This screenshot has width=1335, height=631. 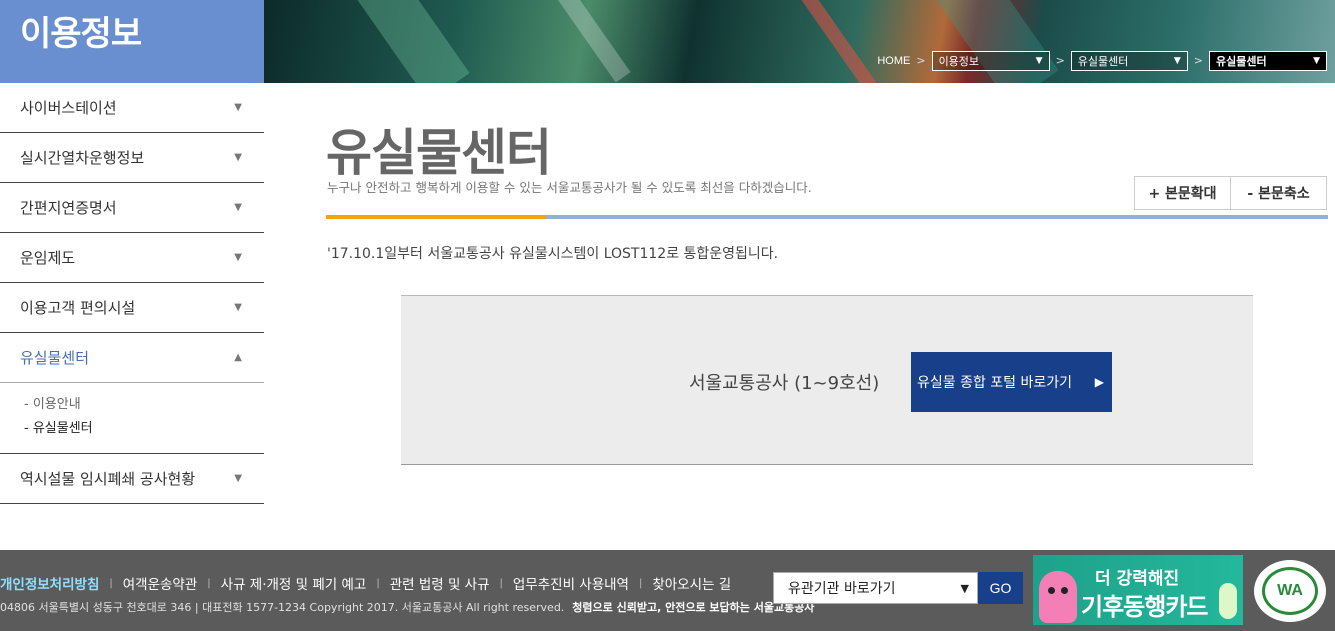 I want to click on section-title-box: 이용정보, so click(x=132, y=41).